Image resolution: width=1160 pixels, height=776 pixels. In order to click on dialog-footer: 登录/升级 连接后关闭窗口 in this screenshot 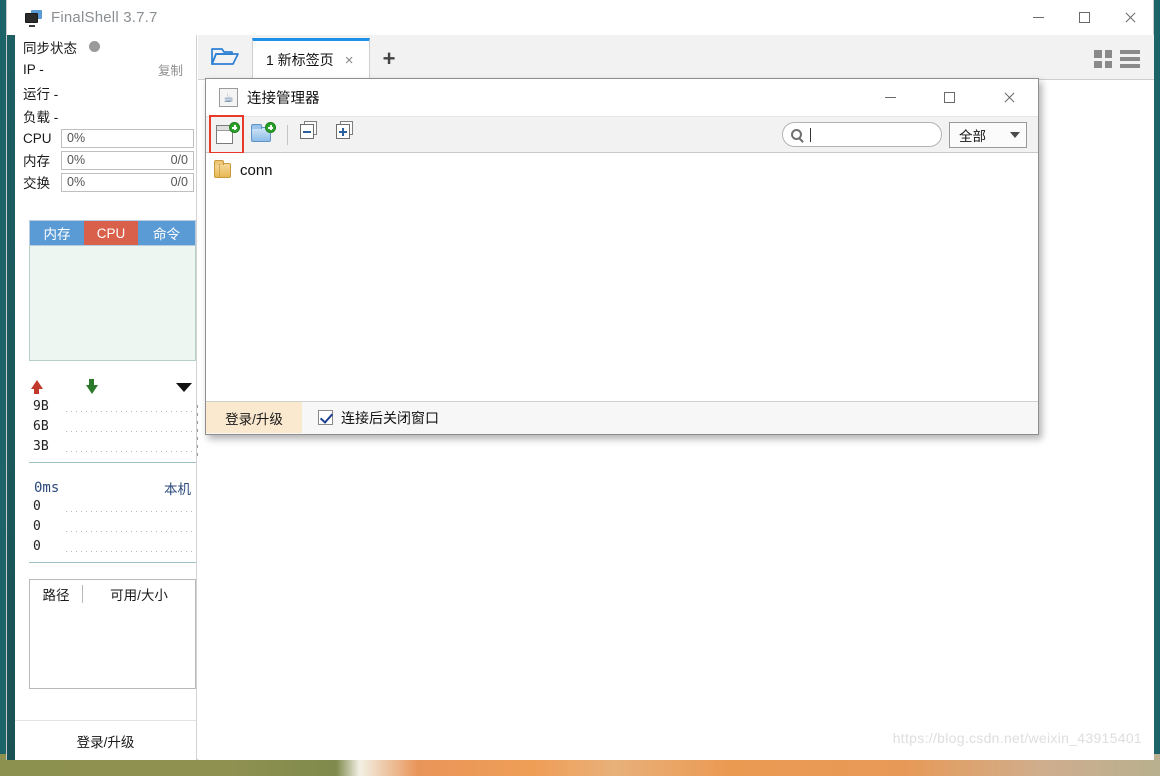, I will do `click(622, 417)`.